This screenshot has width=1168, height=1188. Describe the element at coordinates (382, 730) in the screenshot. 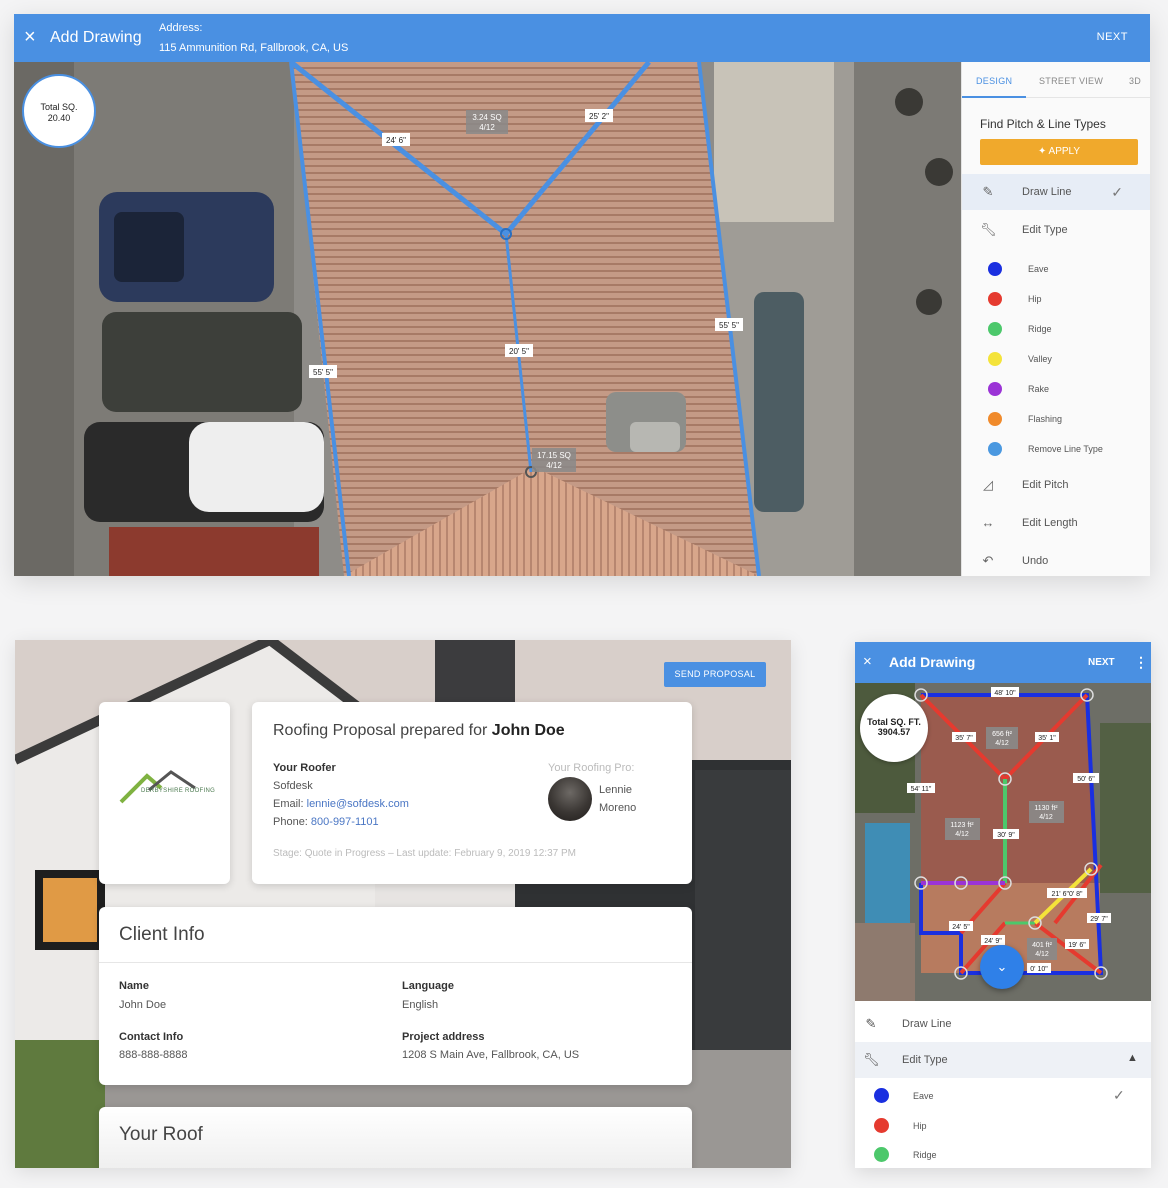

I see `proposal-title-prefix: Roofing Proposal prepared for` at that location.